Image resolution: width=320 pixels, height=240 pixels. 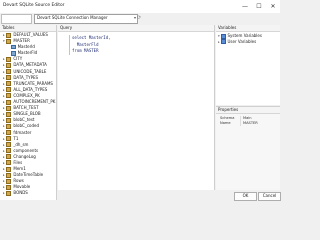 I want to click on properties-grid: Schema Main Name MASTER, so click(x=248, y=121).